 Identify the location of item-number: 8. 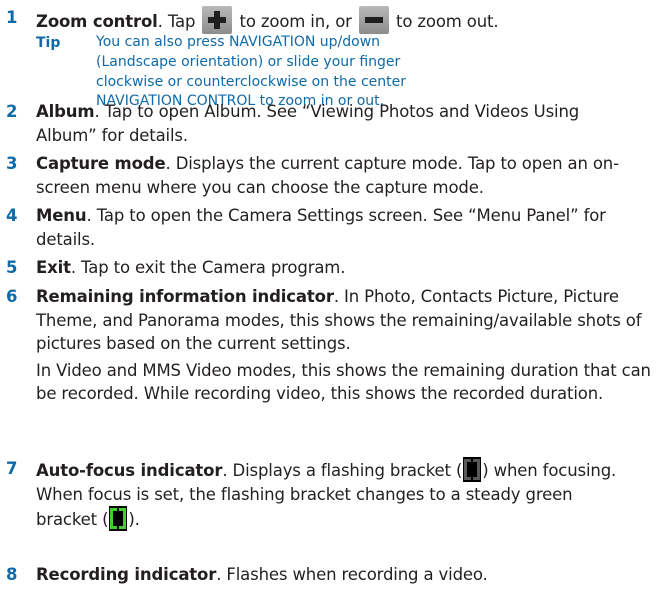
(12, 574).